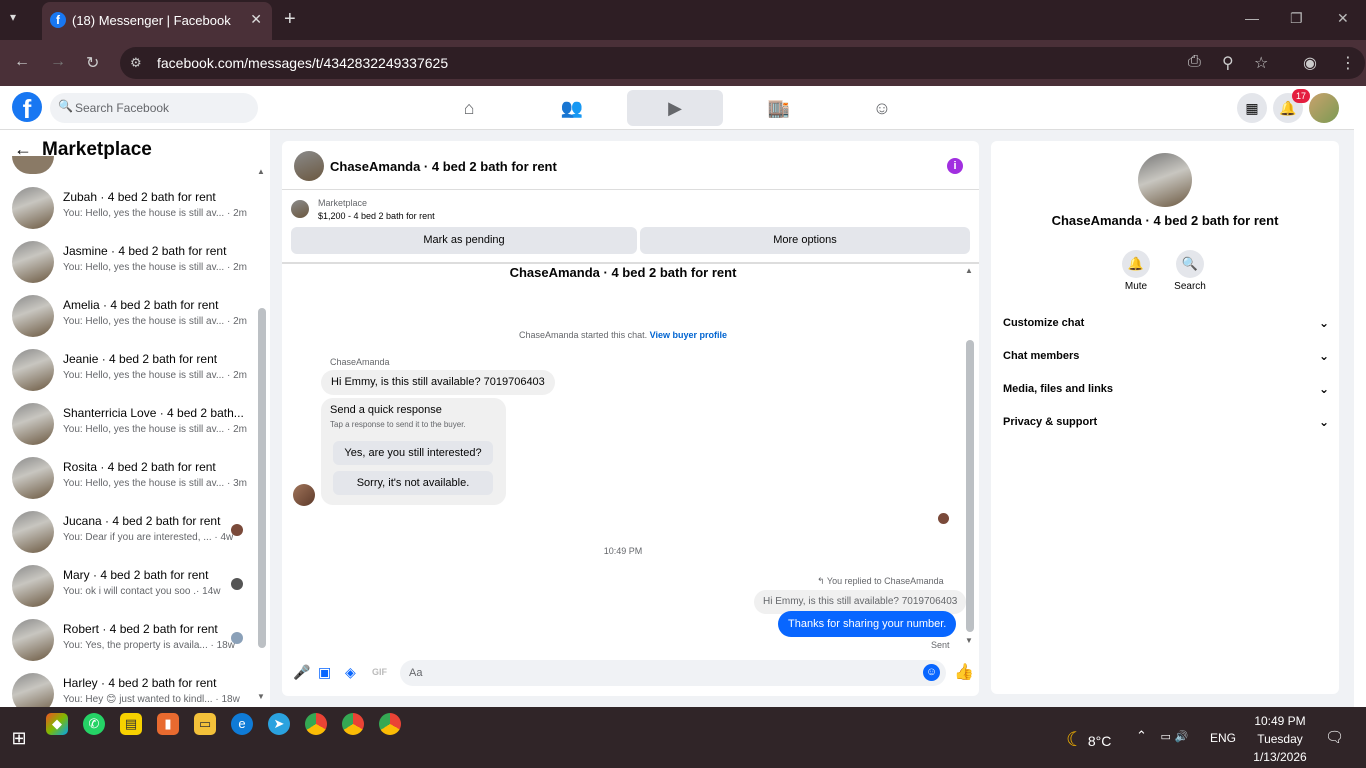 This screenshot has width=1366, height=768. What do you see at coordinates (673, 673) in the screenshot?
I see `message-input: Aa ☺` at bounding box center [673, 673].